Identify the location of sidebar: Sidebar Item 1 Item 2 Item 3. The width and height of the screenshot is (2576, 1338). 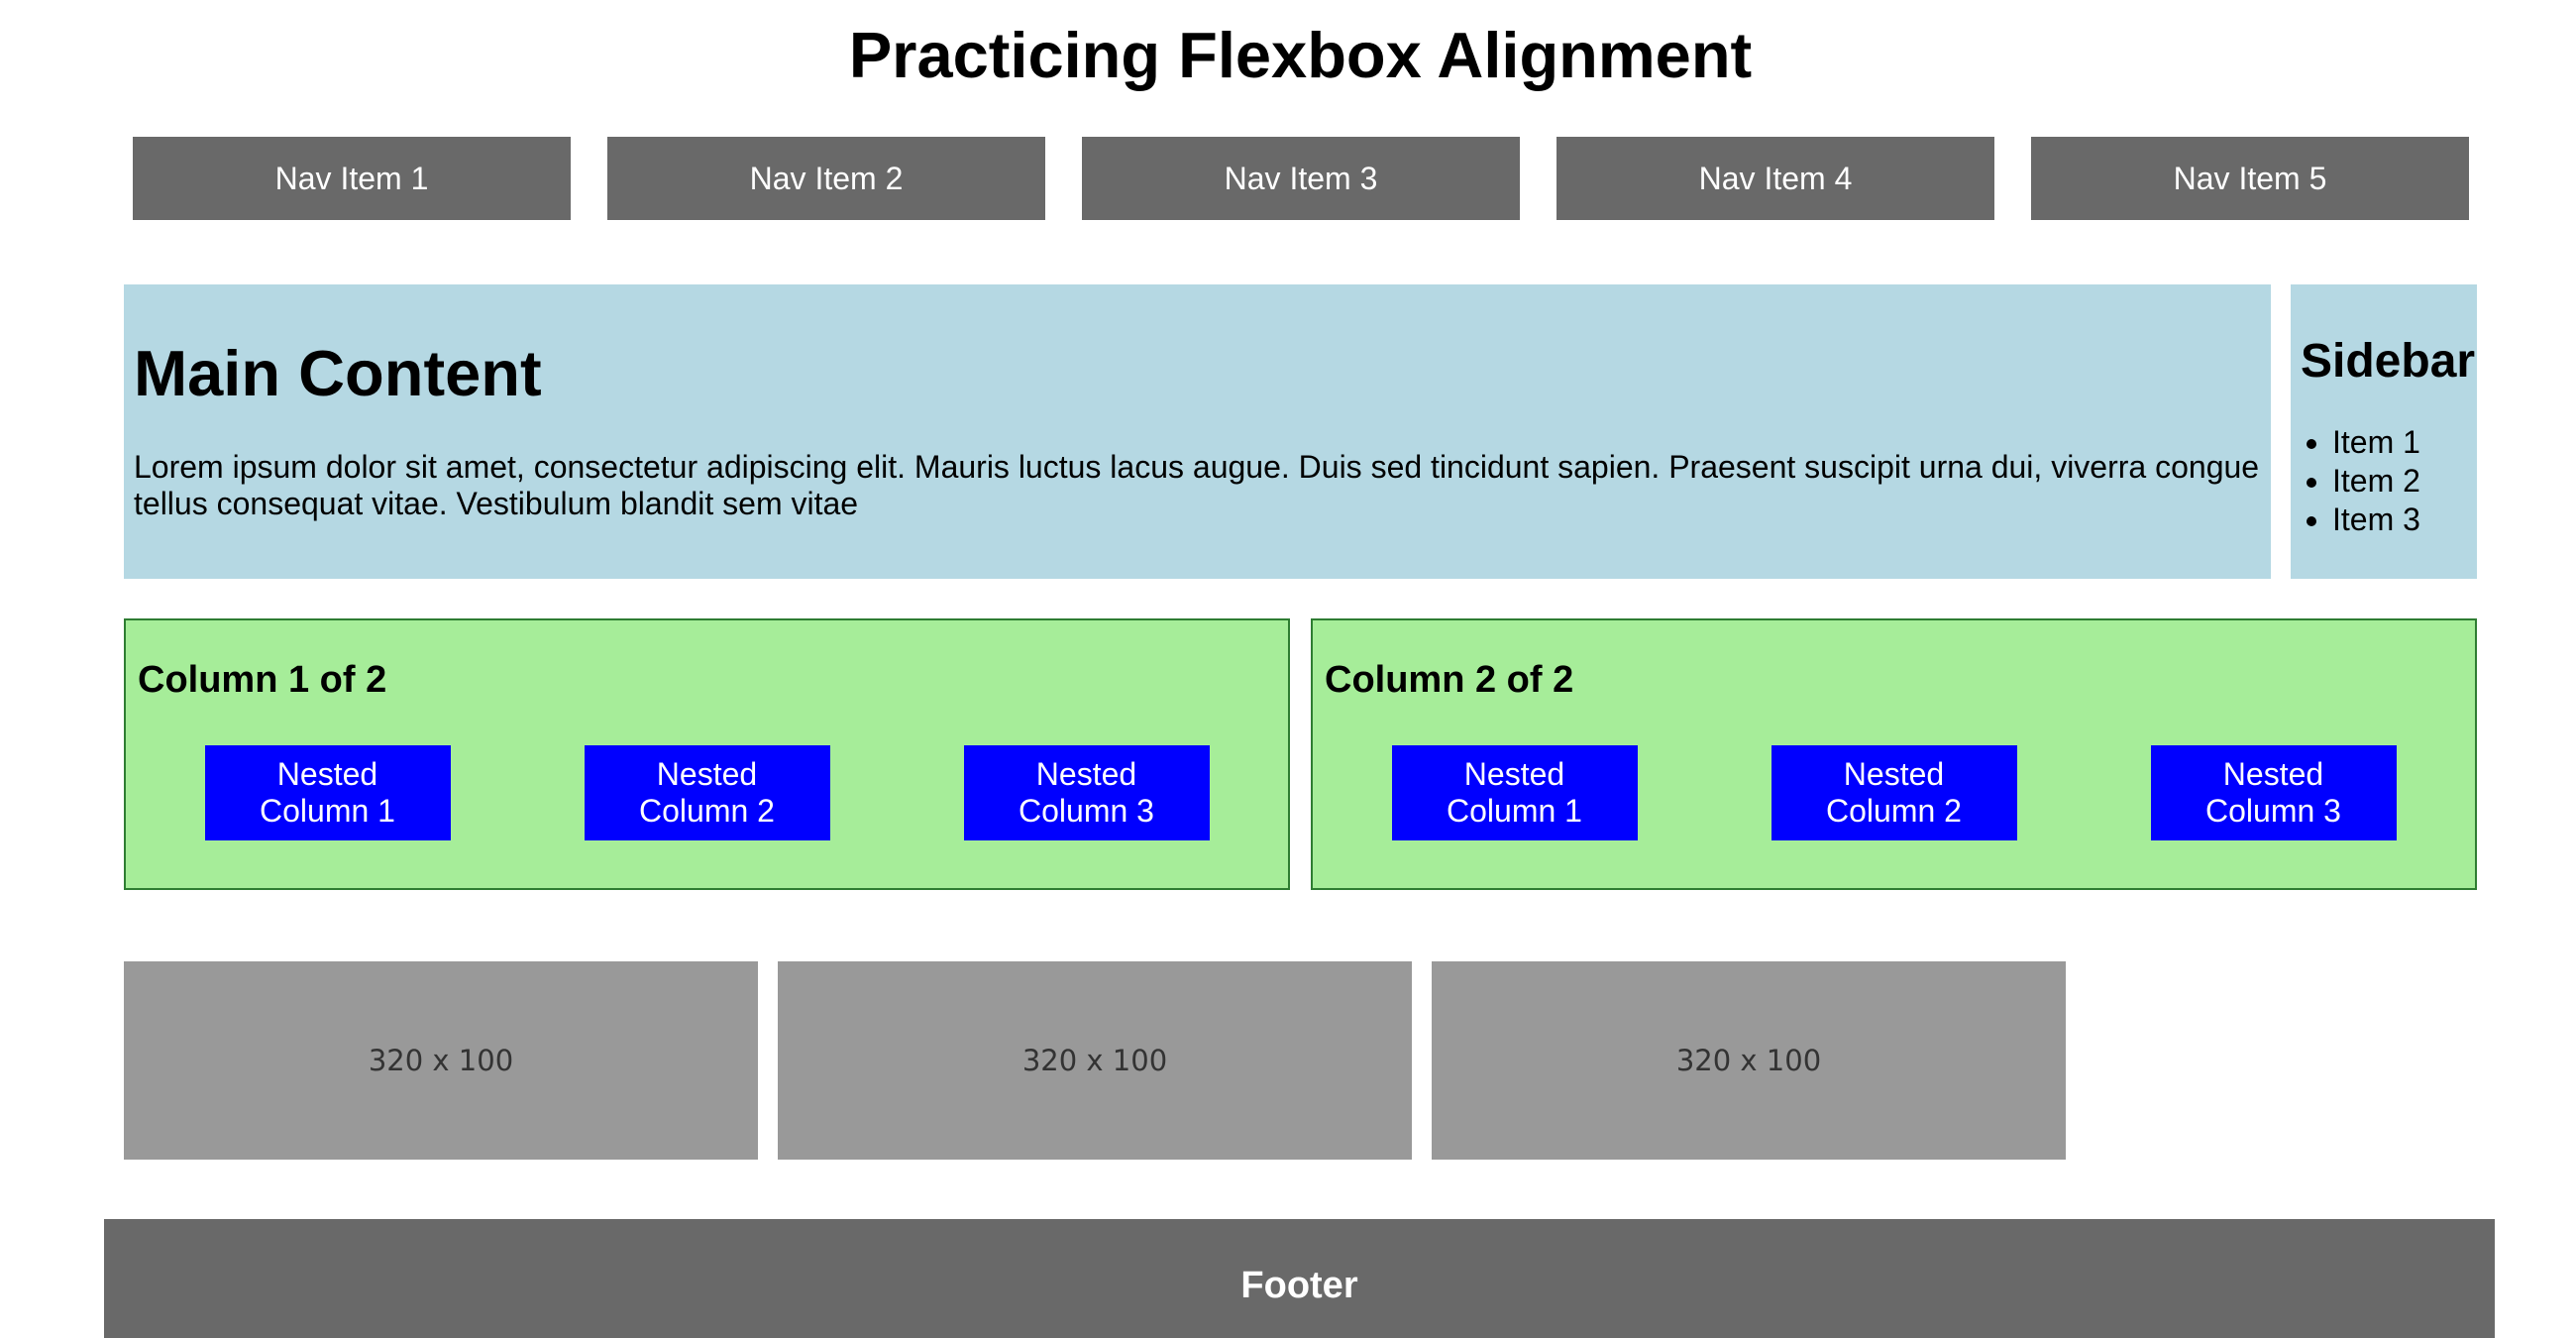
(2384, 432).